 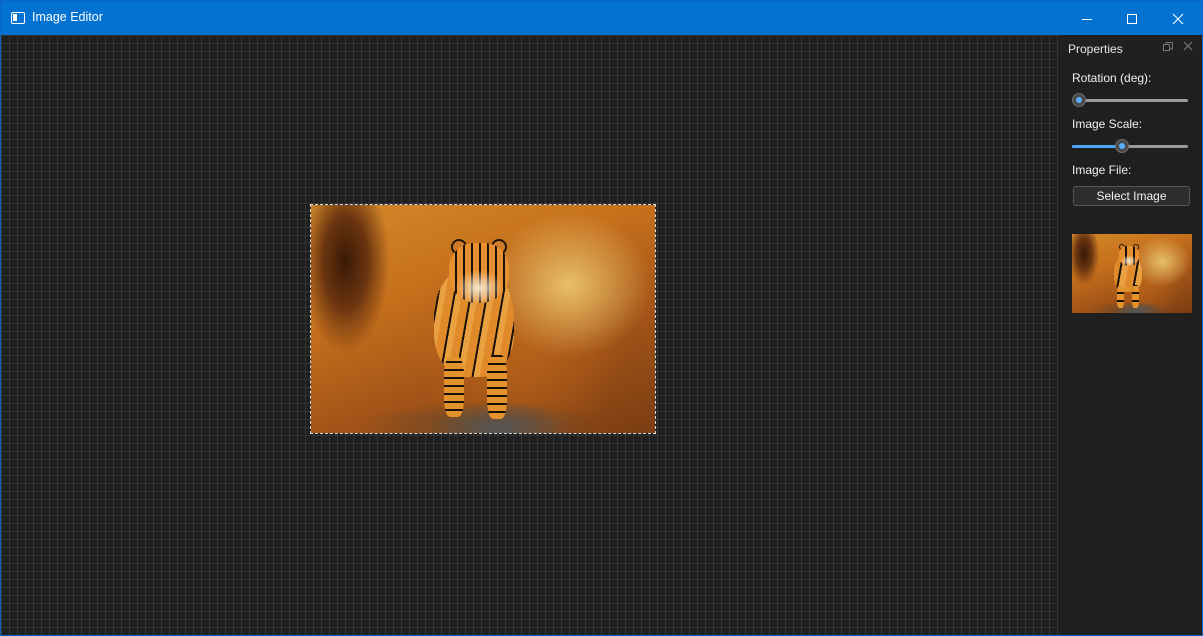 What do you see at coordinates (1188, 46) in the screenshot?
I see `close-panel-icon` at bounding box center [1188, 46].